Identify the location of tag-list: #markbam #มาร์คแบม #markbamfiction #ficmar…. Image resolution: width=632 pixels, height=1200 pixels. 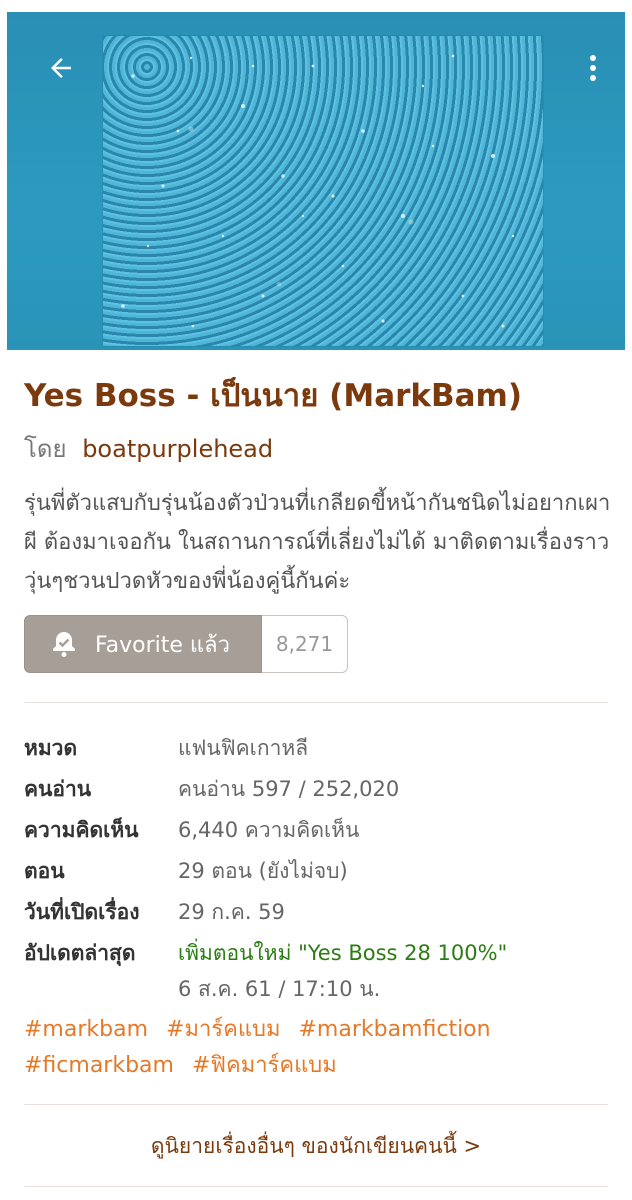
(319, 1048).